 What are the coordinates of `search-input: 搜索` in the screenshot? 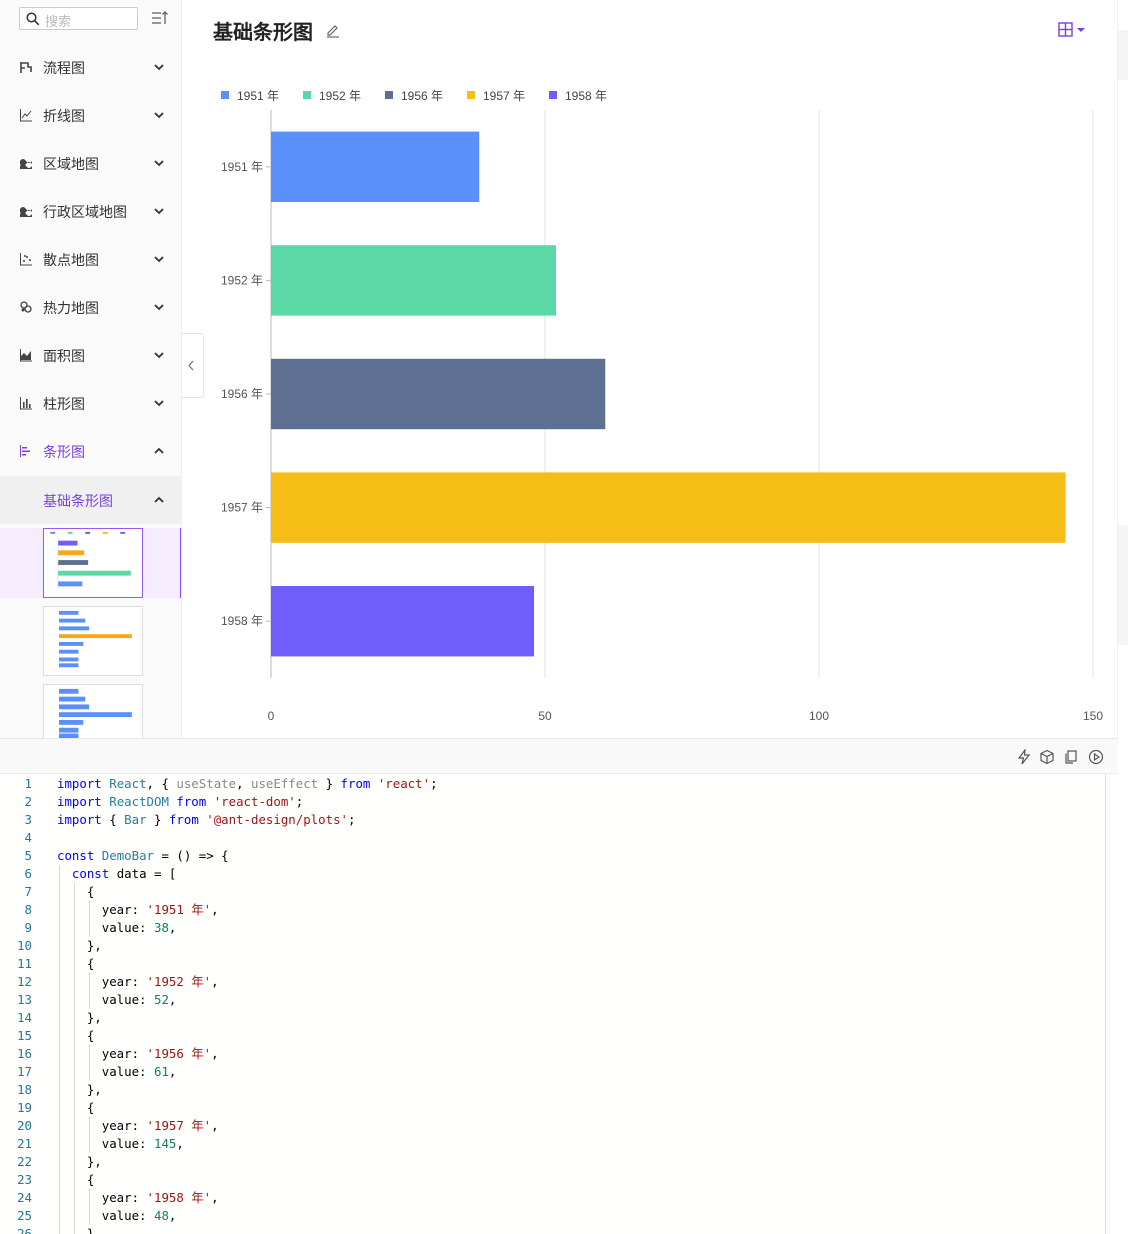 It's located at (78, 18).